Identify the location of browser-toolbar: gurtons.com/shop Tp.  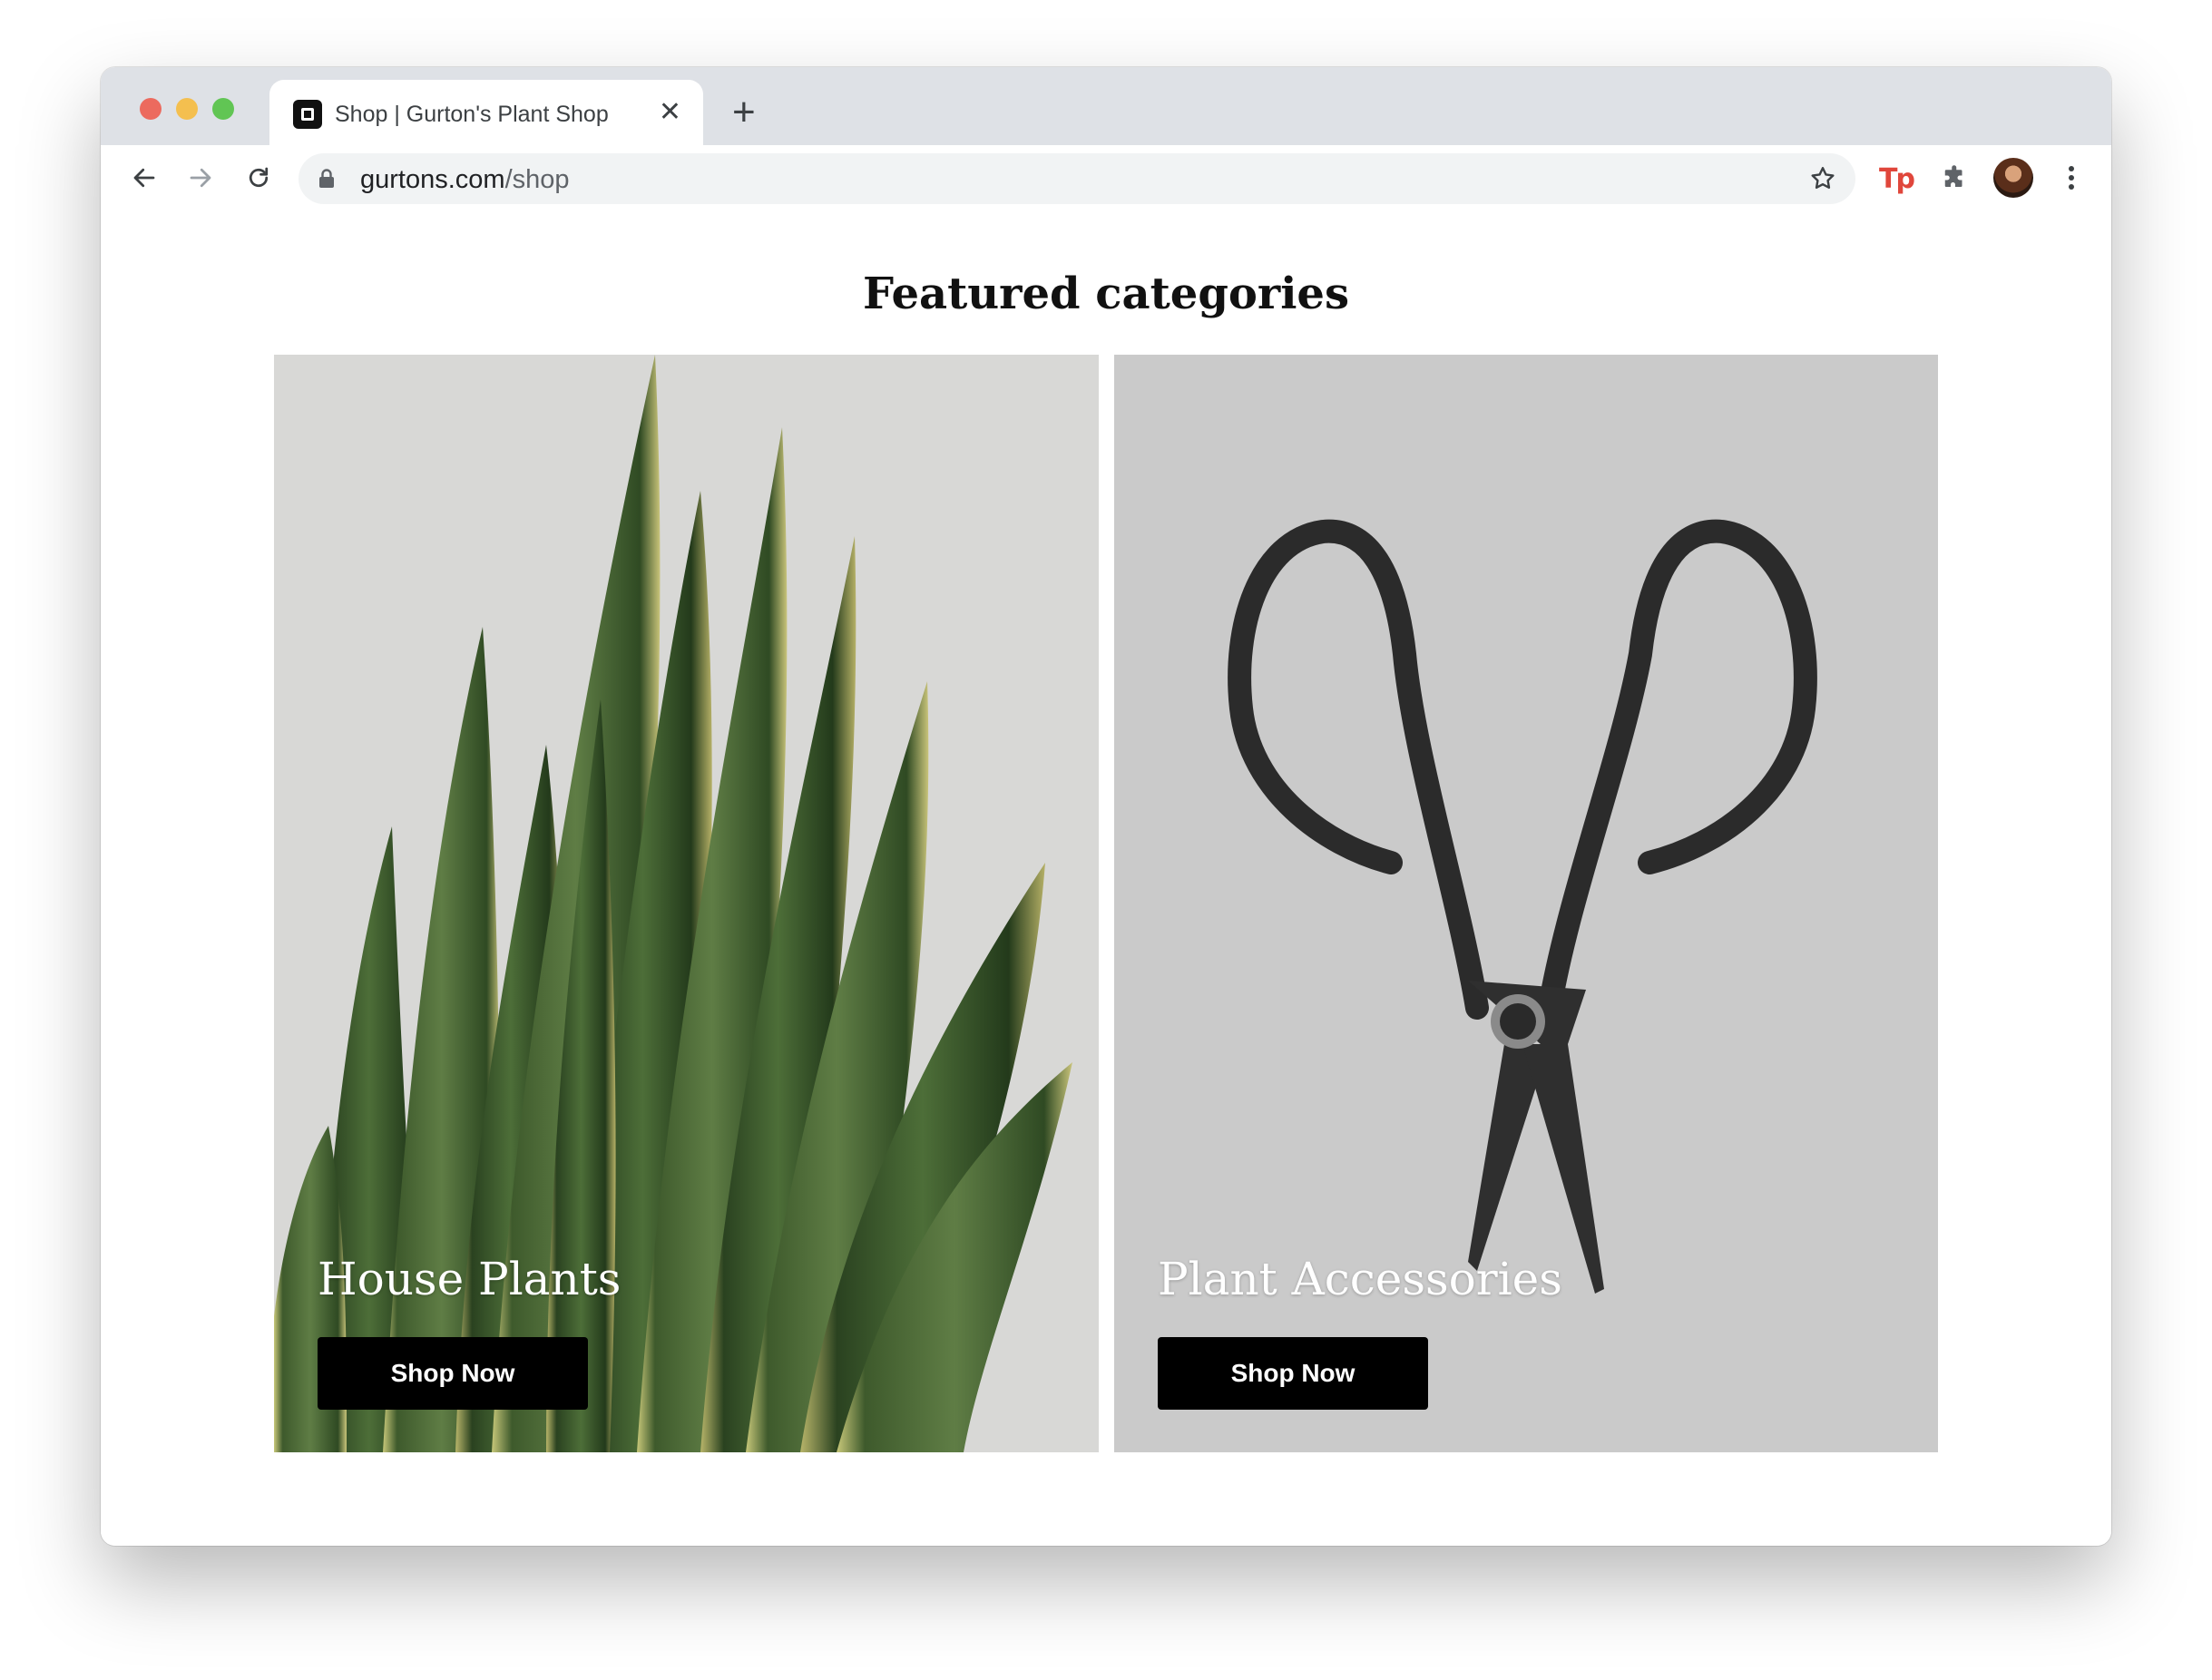
(1106, 180).